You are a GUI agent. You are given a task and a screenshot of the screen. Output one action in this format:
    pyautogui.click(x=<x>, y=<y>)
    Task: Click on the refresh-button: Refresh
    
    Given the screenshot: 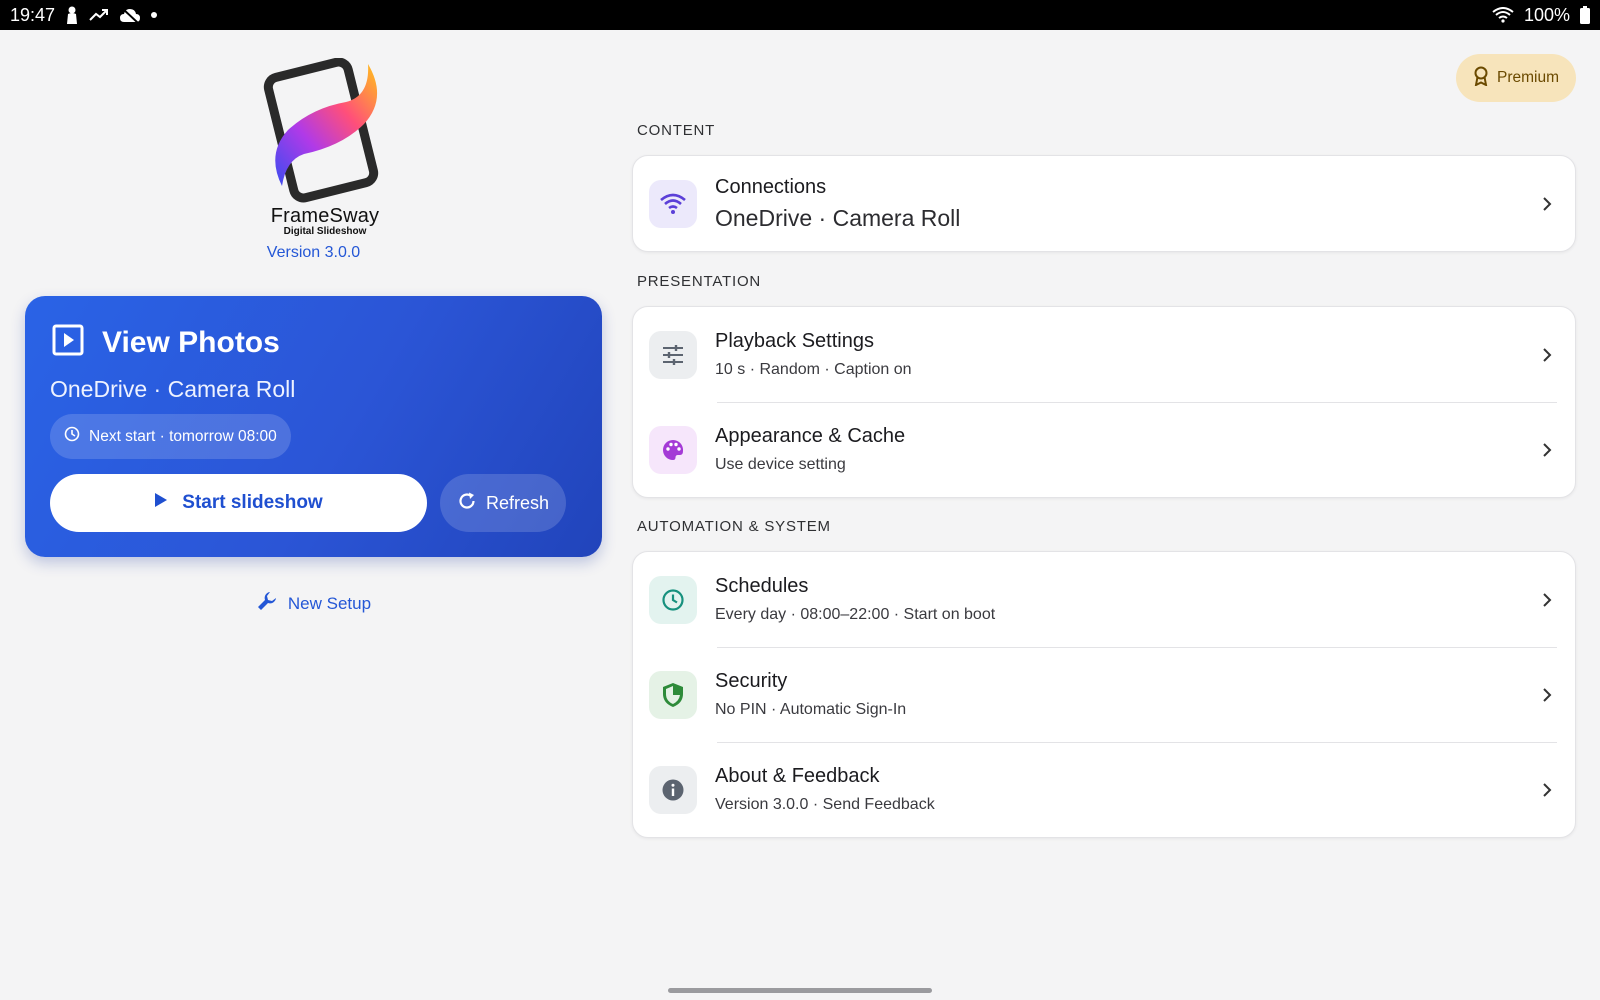 What is the action you would take?
    pyautogui.click(x=503, y=503)
    